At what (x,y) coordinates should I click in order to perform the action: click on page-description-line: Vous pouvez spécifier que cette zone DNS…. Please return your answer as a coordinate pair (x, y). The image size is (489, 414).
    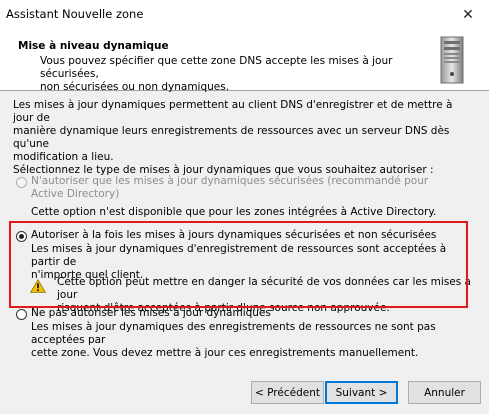
    Looking at the image, I should click on (216, 67).